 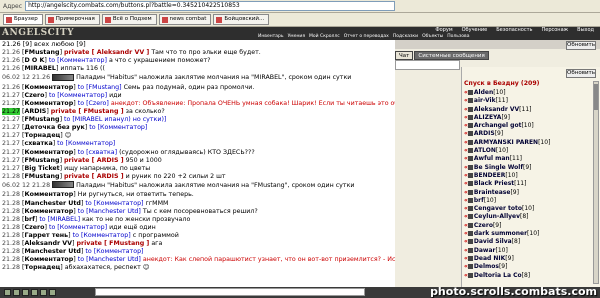 I want to click on message-target: private [ ARDIS ], so click(x=94, y=176).